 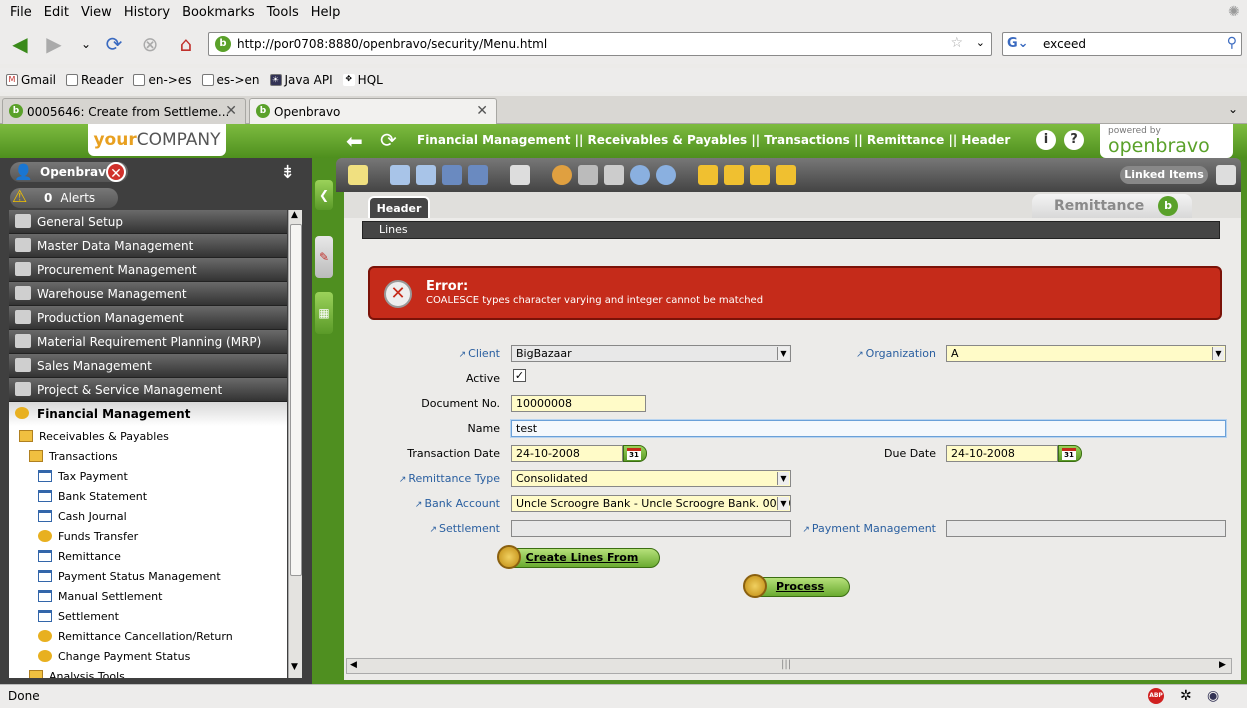 I want to click on bookmark-star-icon: ☆, so click(x=956, y=43).